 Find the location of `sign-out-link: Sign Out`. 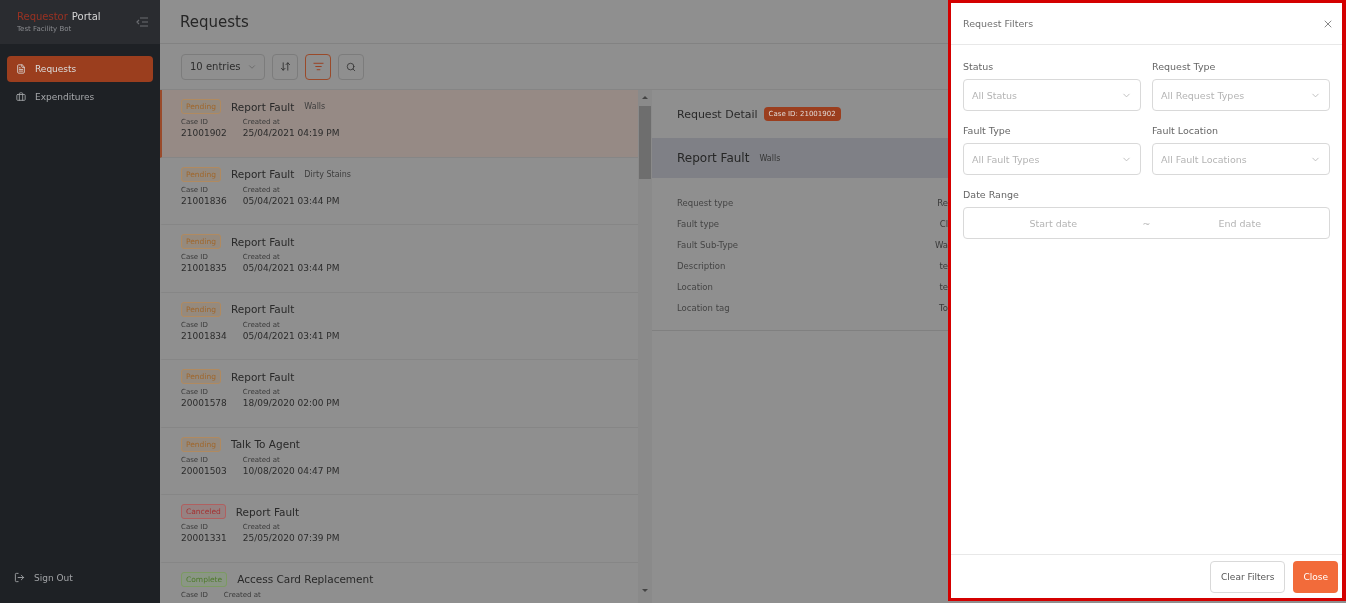

sign-out-link: Sign Out is located at coordinates (80, 587).